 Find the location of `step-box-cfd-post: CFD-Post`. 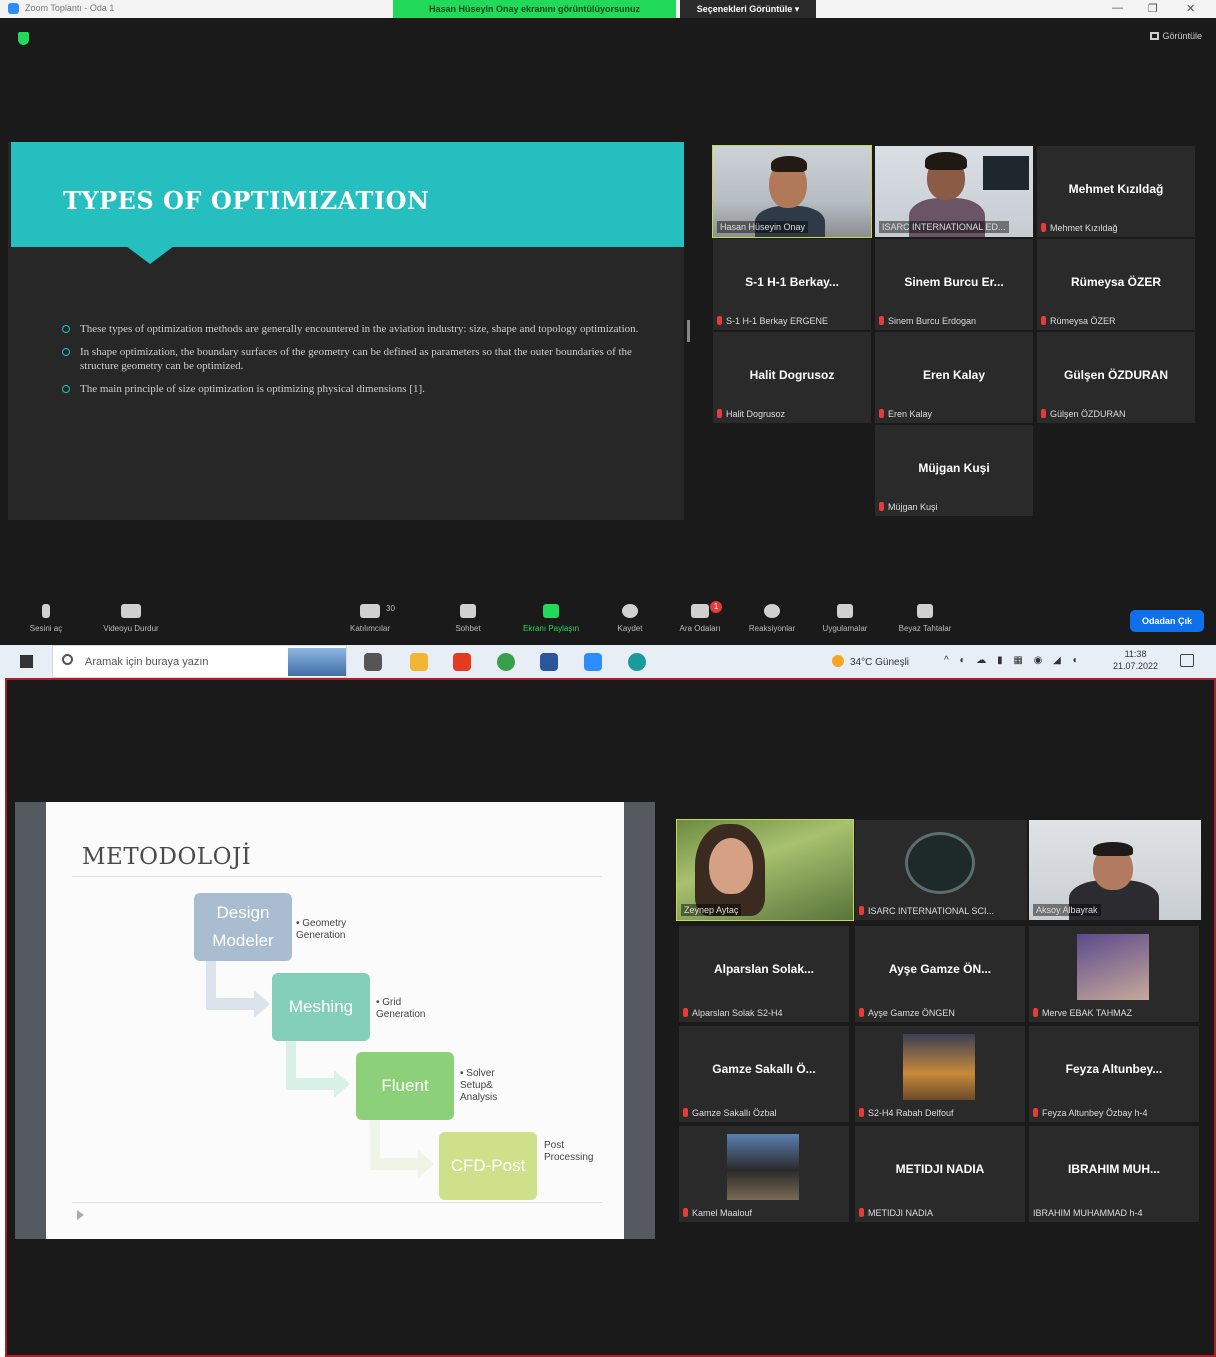

step-box-cfd-post: CFD-Post is located at coordinates (488, 1166).